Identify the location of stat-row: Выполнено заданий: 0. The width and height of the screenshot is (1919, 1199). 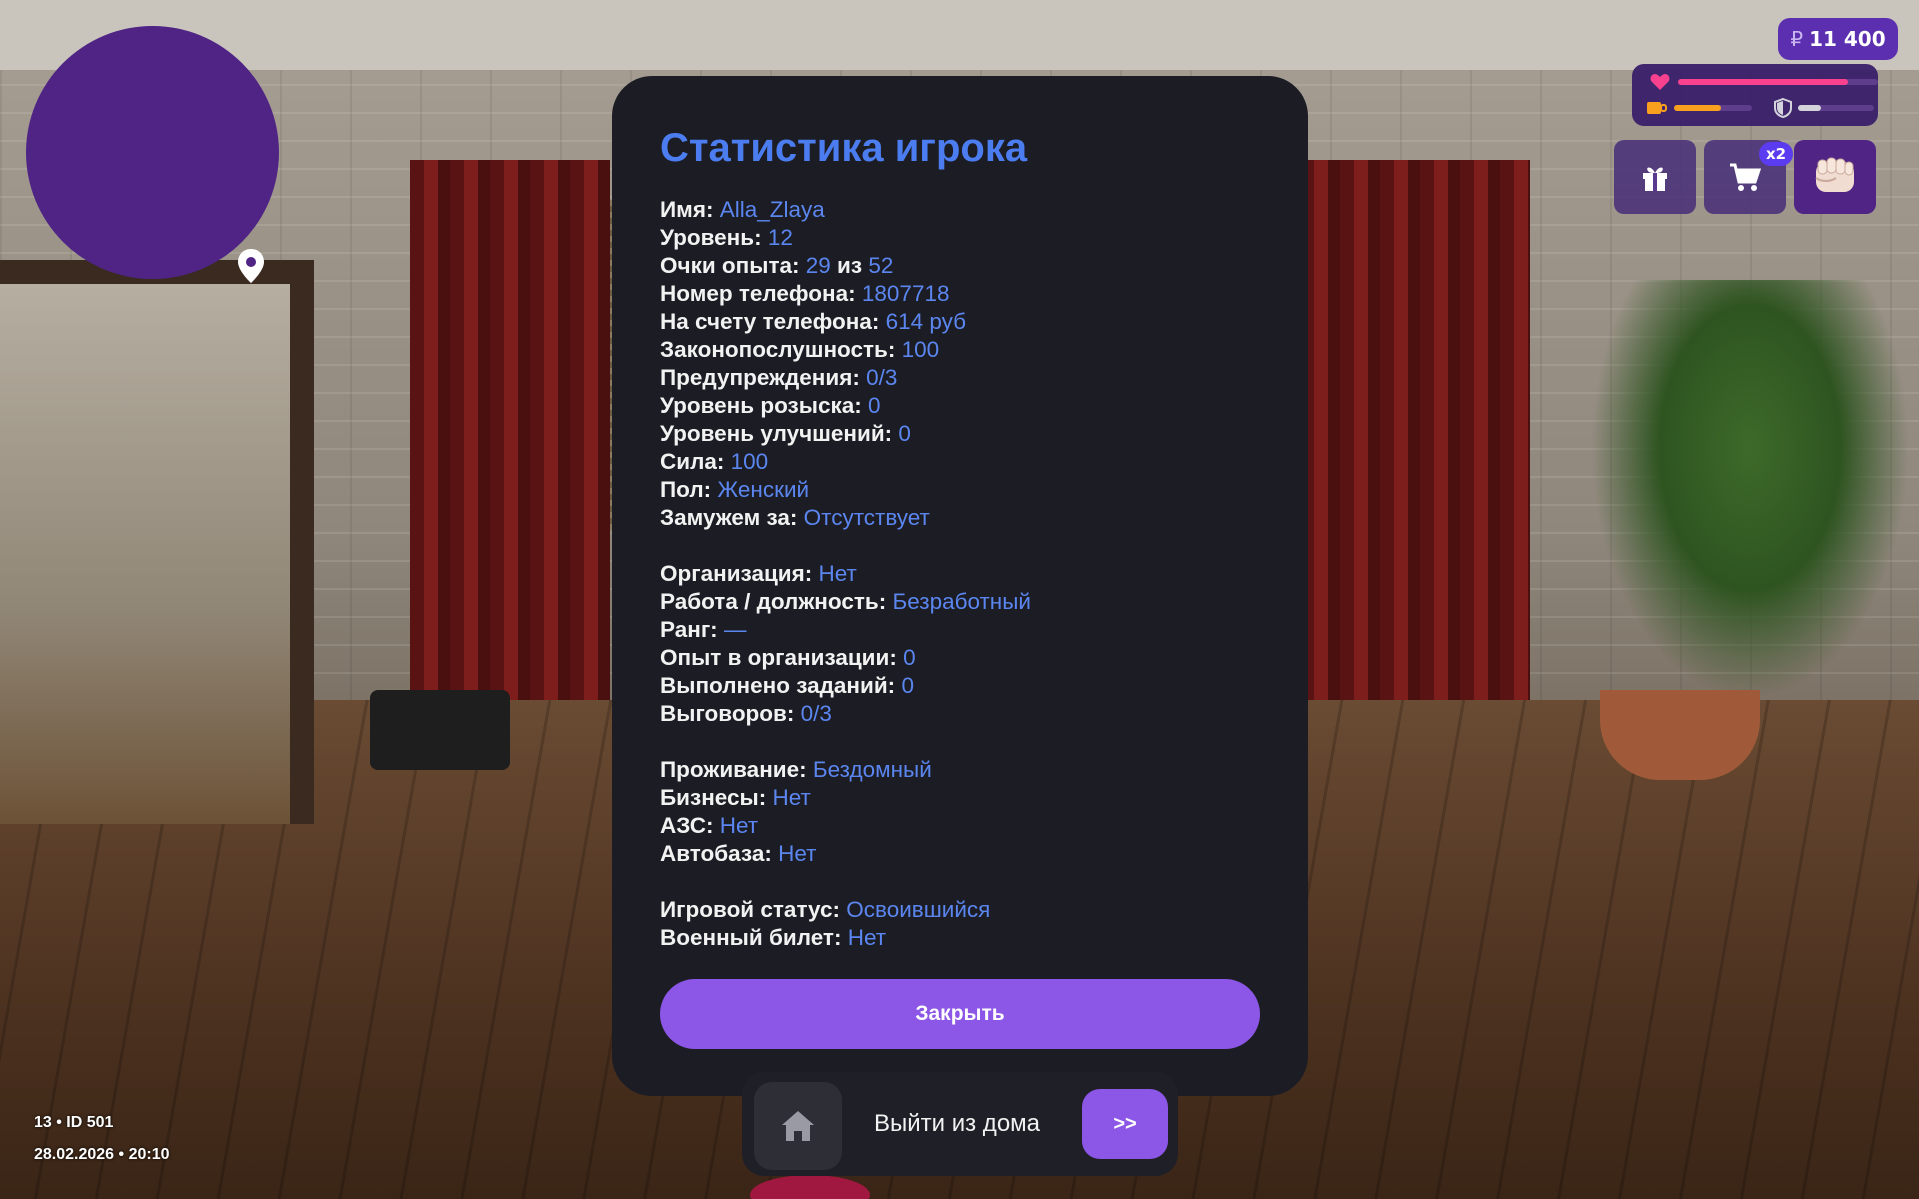
(845, 686).